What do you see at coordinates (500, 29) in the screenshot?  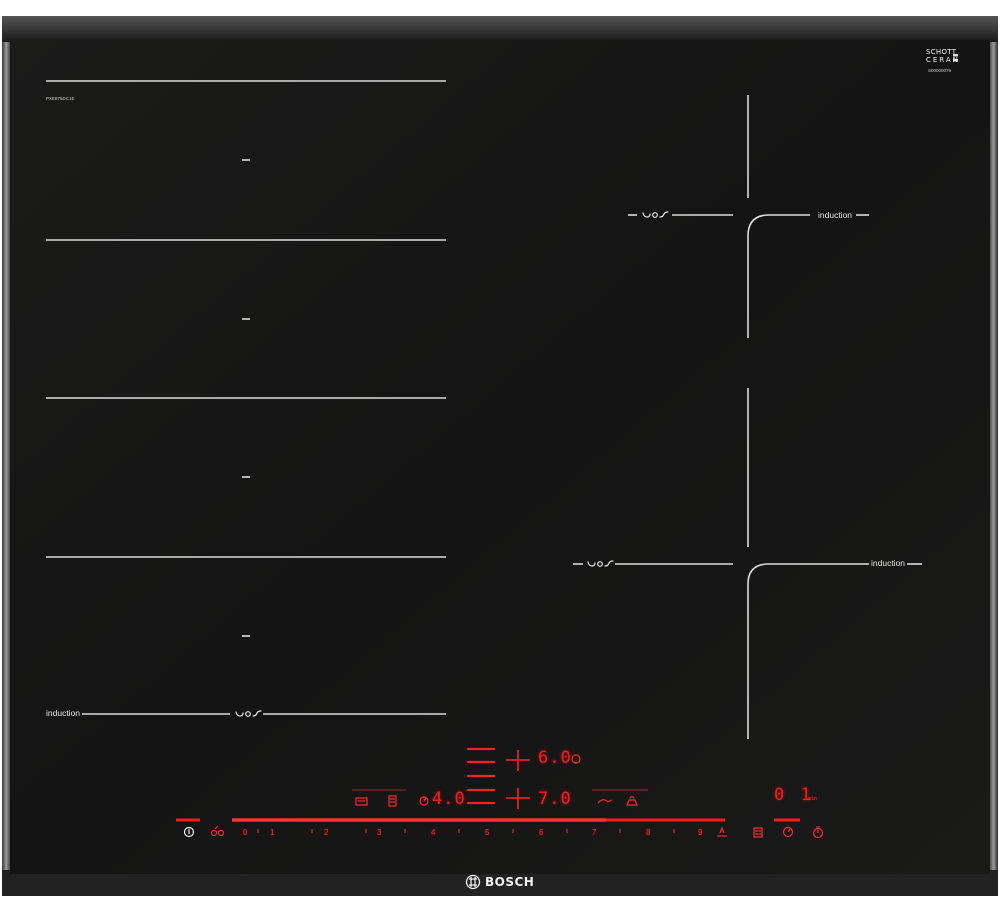 I see `frame-top-edge` at bounding box center [500, 29].